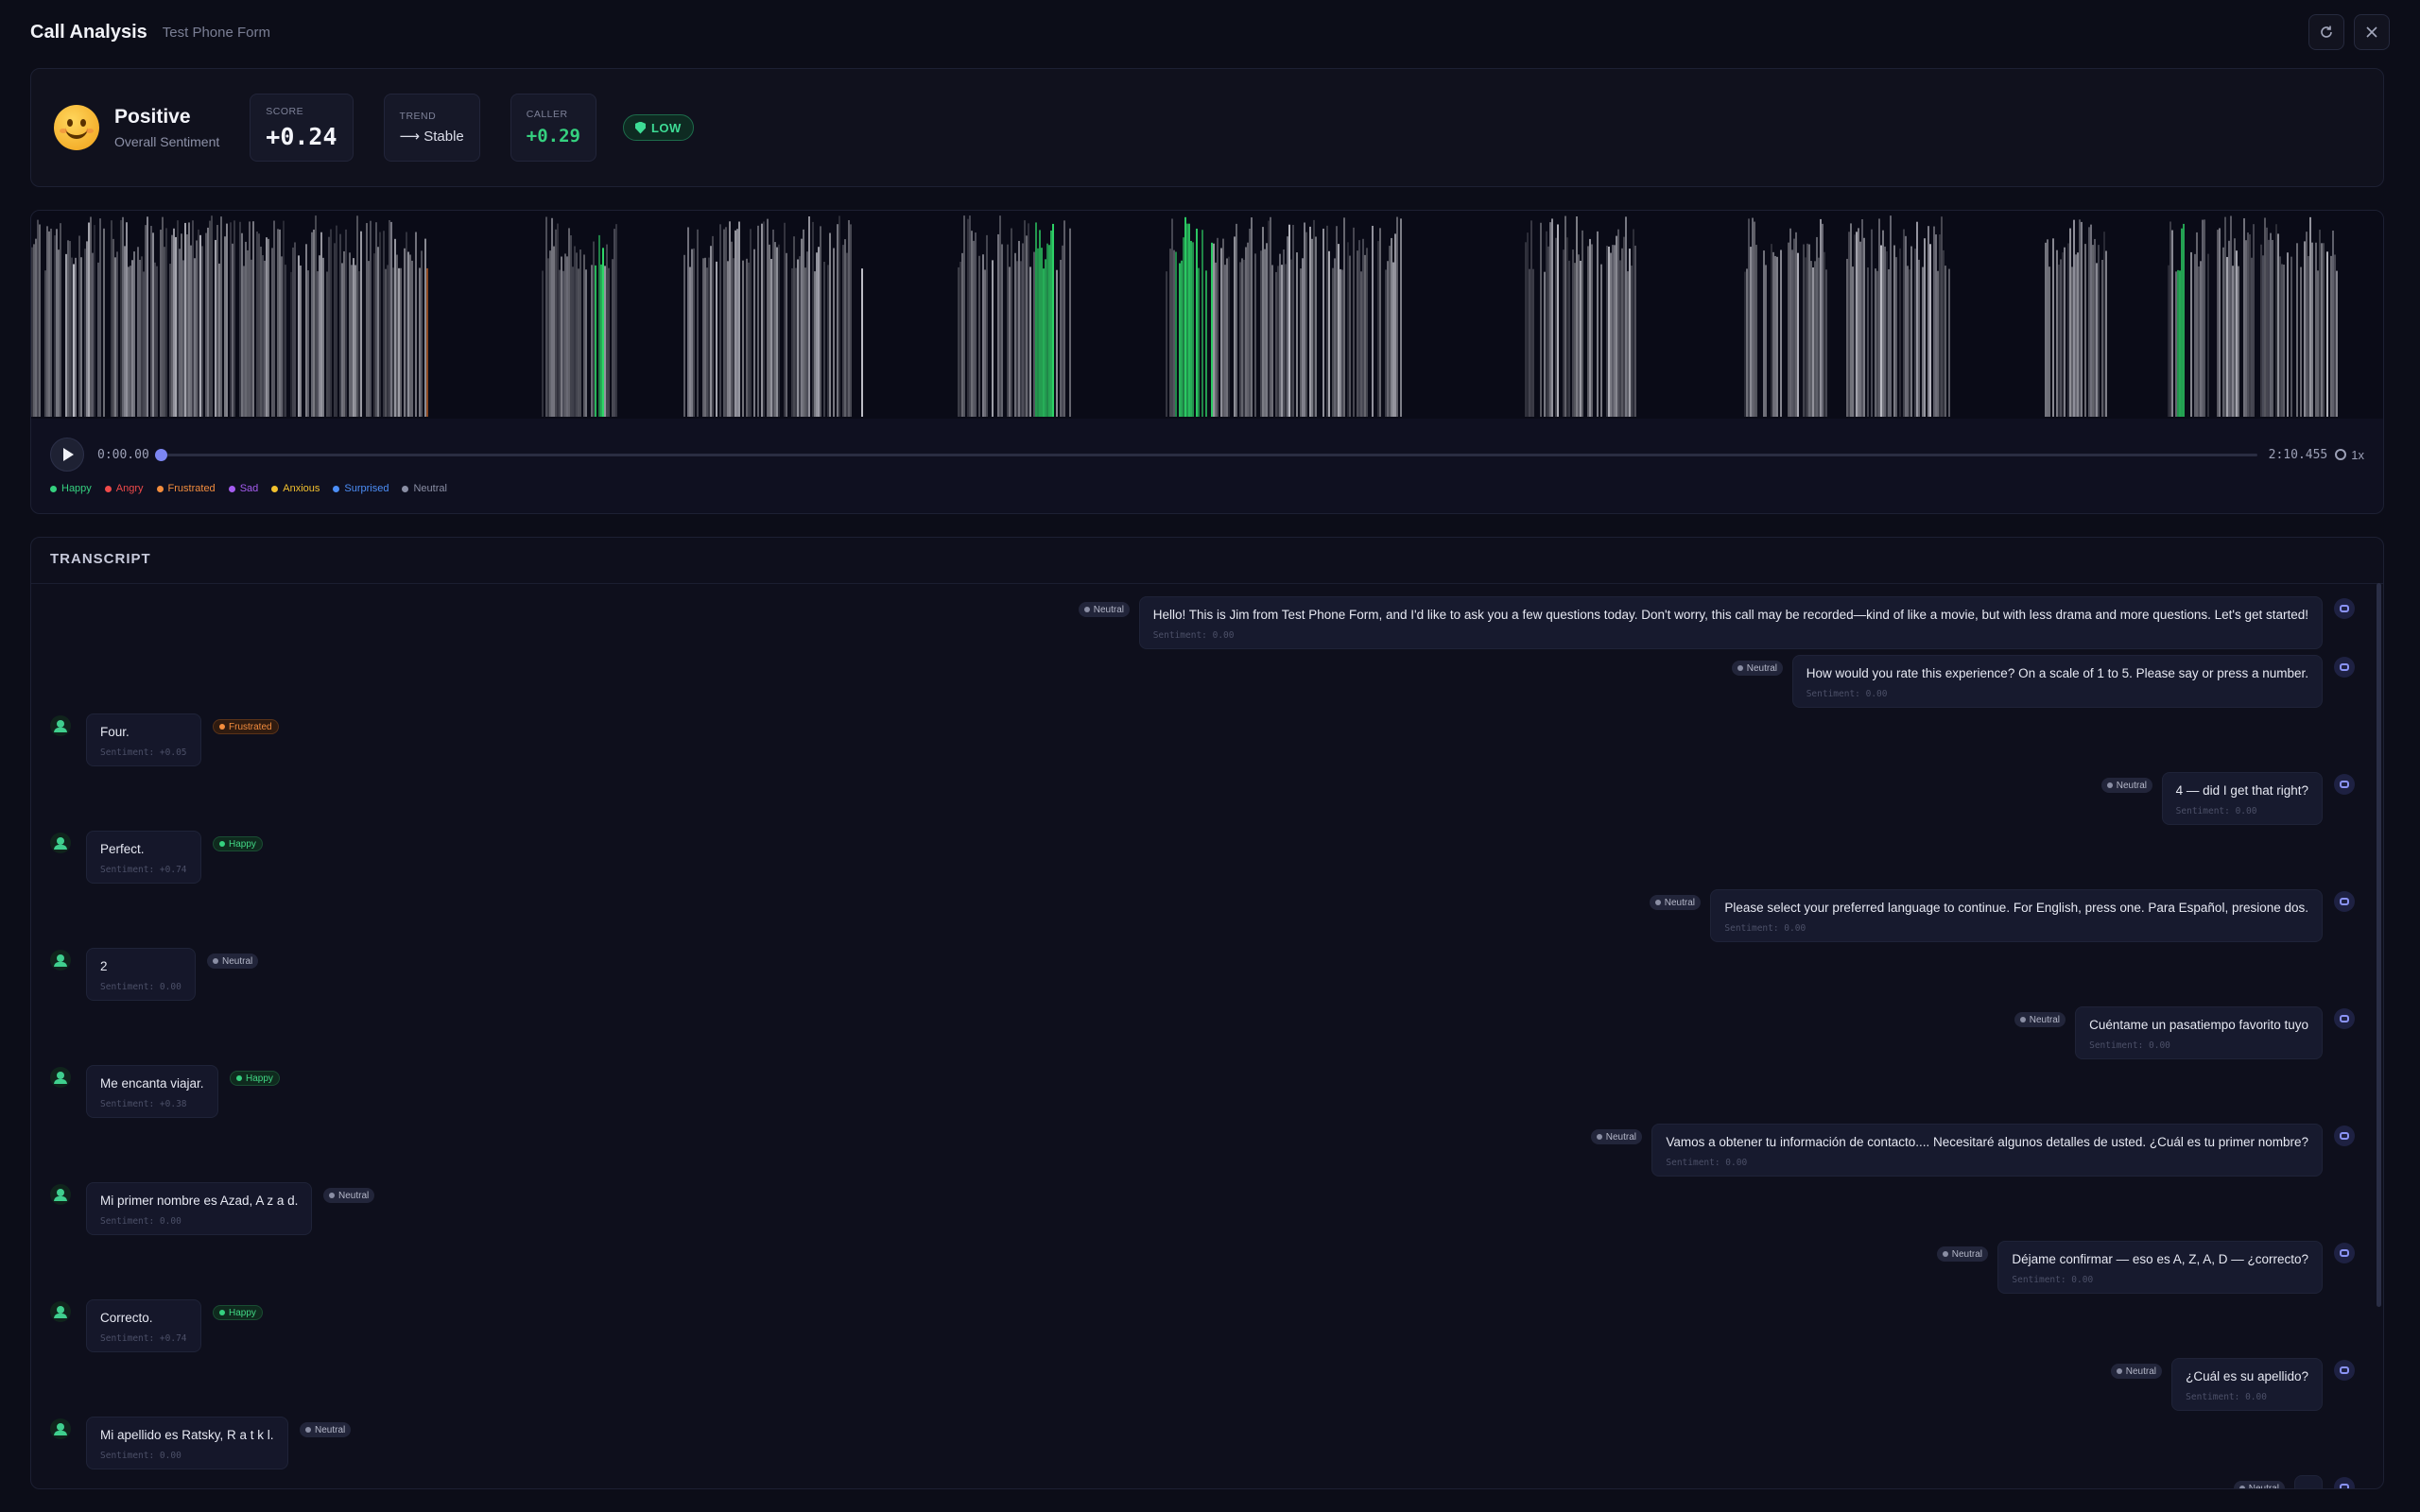  I want to click on caller-stat: CALLER +0.29, so click(553, 128).